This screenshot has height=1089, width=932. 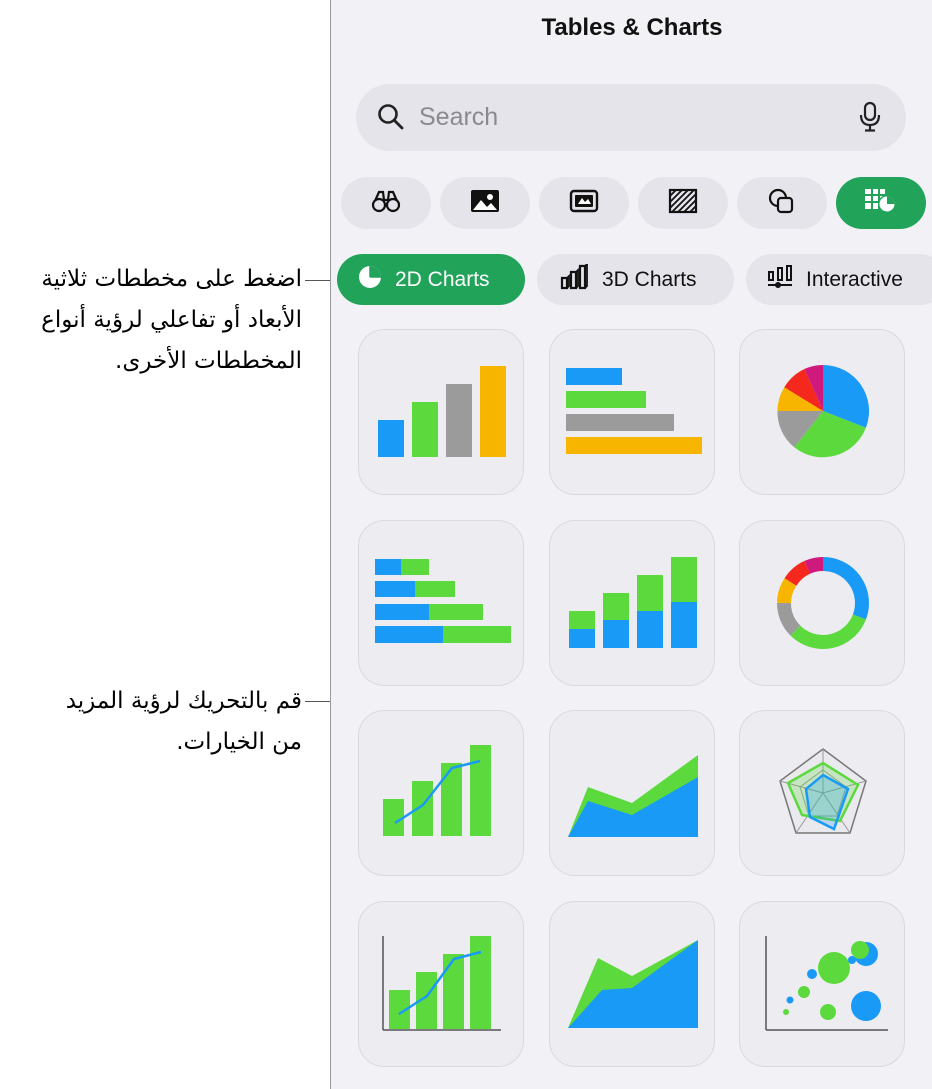 What do you see at coordinates (632, 984) in the screenshot?
I see `stacked-area-chart-tile` at bounding box center [632, 984].